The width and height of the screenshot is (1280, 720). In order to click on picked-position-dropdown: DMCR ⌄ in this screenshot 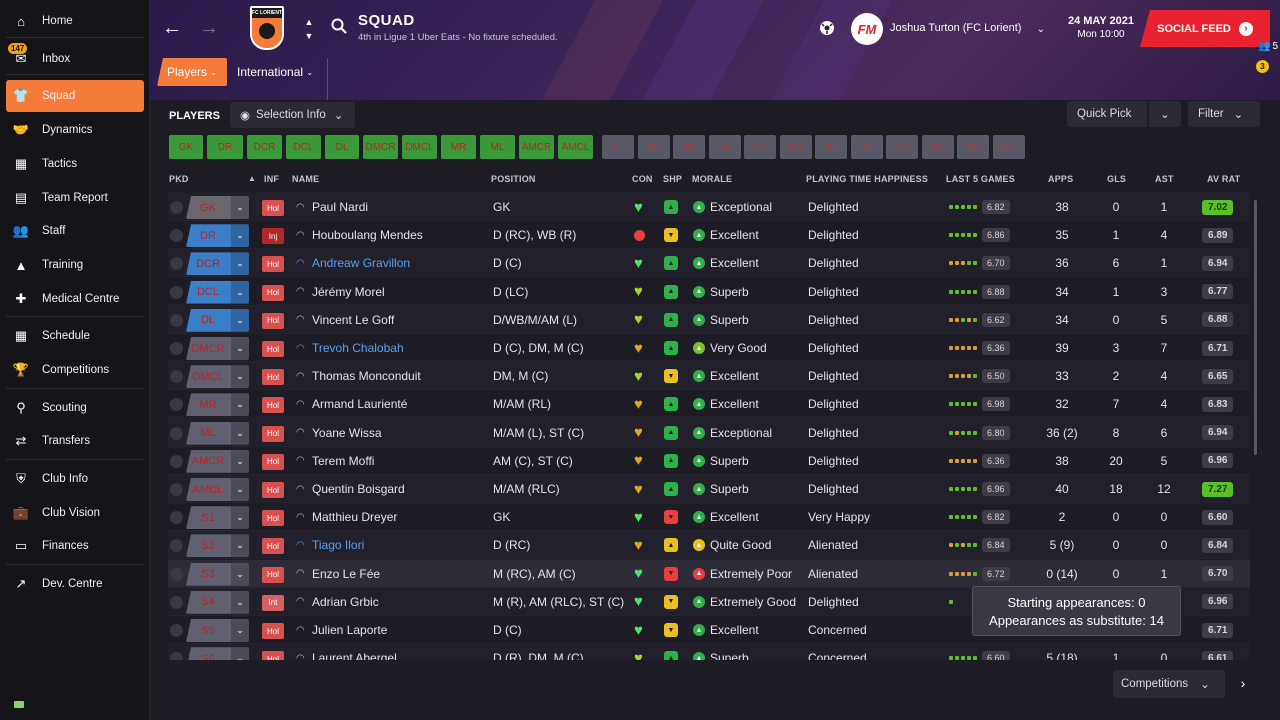, I will do `click(217, 348)`.